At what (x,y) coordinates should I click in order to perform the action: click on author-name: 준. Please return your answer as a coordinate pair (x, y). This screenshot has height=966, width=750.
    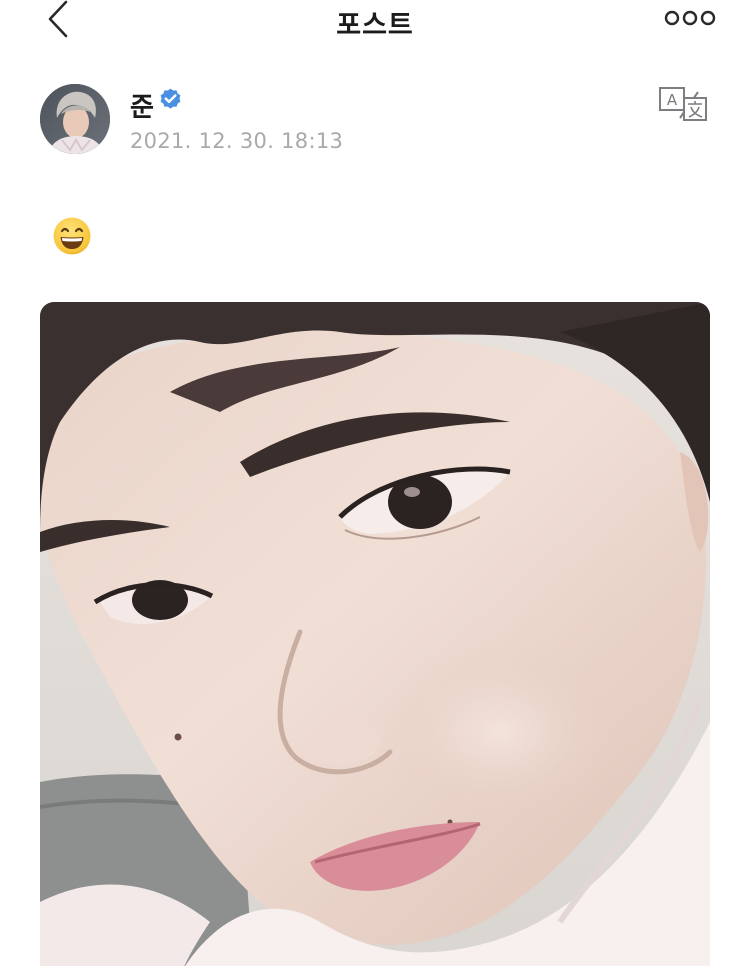
    Looking at the image, I should click on (142, 105).